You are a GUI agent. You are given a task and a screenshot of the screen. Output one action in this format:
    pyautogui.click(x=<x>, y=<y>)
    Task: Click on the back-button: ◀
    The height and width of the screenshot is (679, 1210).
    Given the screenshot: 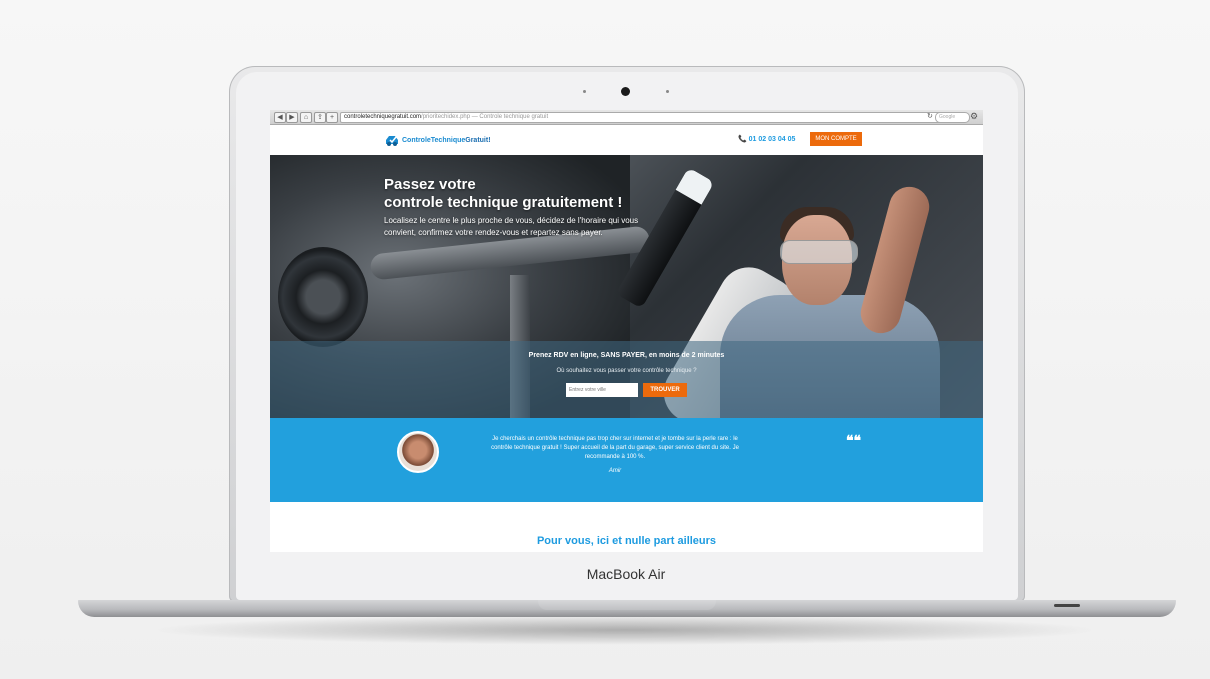 What is the action you would take?
    pyautogui.click(x=280, y=117)
    